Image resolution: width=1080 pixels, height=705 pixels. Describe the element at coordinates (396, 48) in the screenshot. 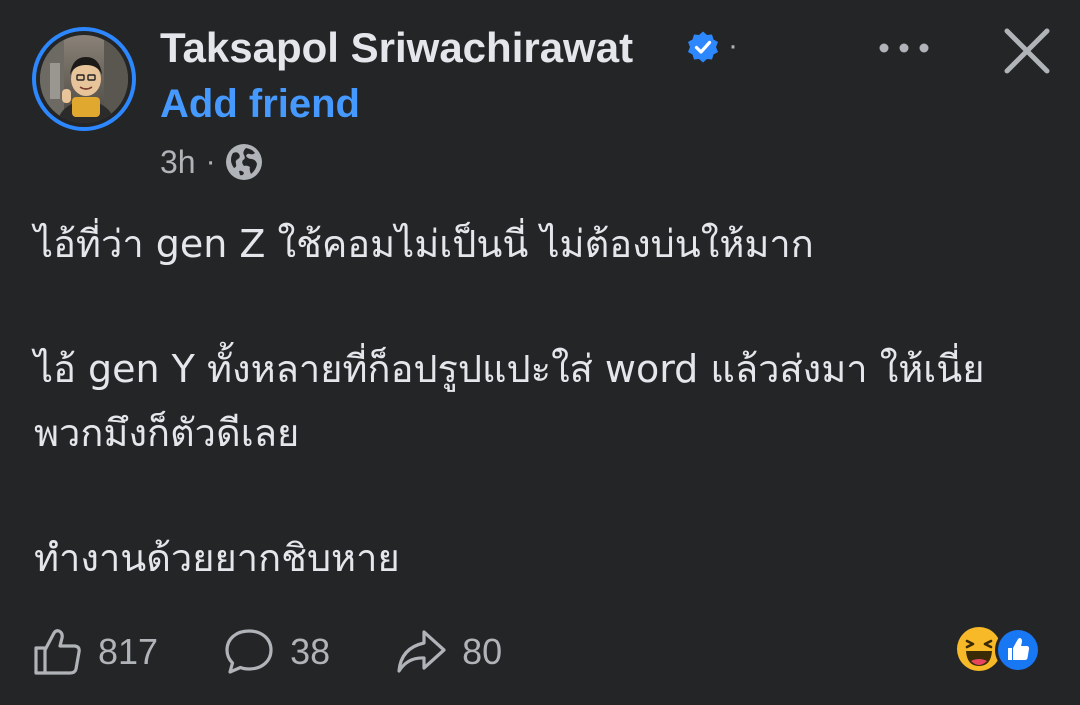

I see `author-name: Taksapol Sriwachirawat` at that location.